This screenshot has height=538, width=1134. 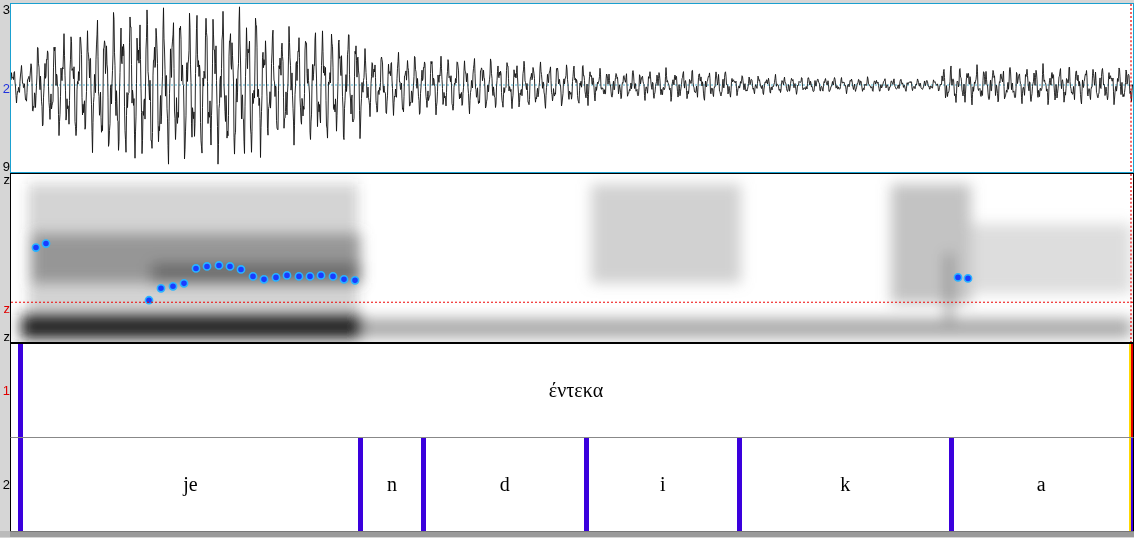 I want to click on tier-number: 2, so click(x=6, y=484).